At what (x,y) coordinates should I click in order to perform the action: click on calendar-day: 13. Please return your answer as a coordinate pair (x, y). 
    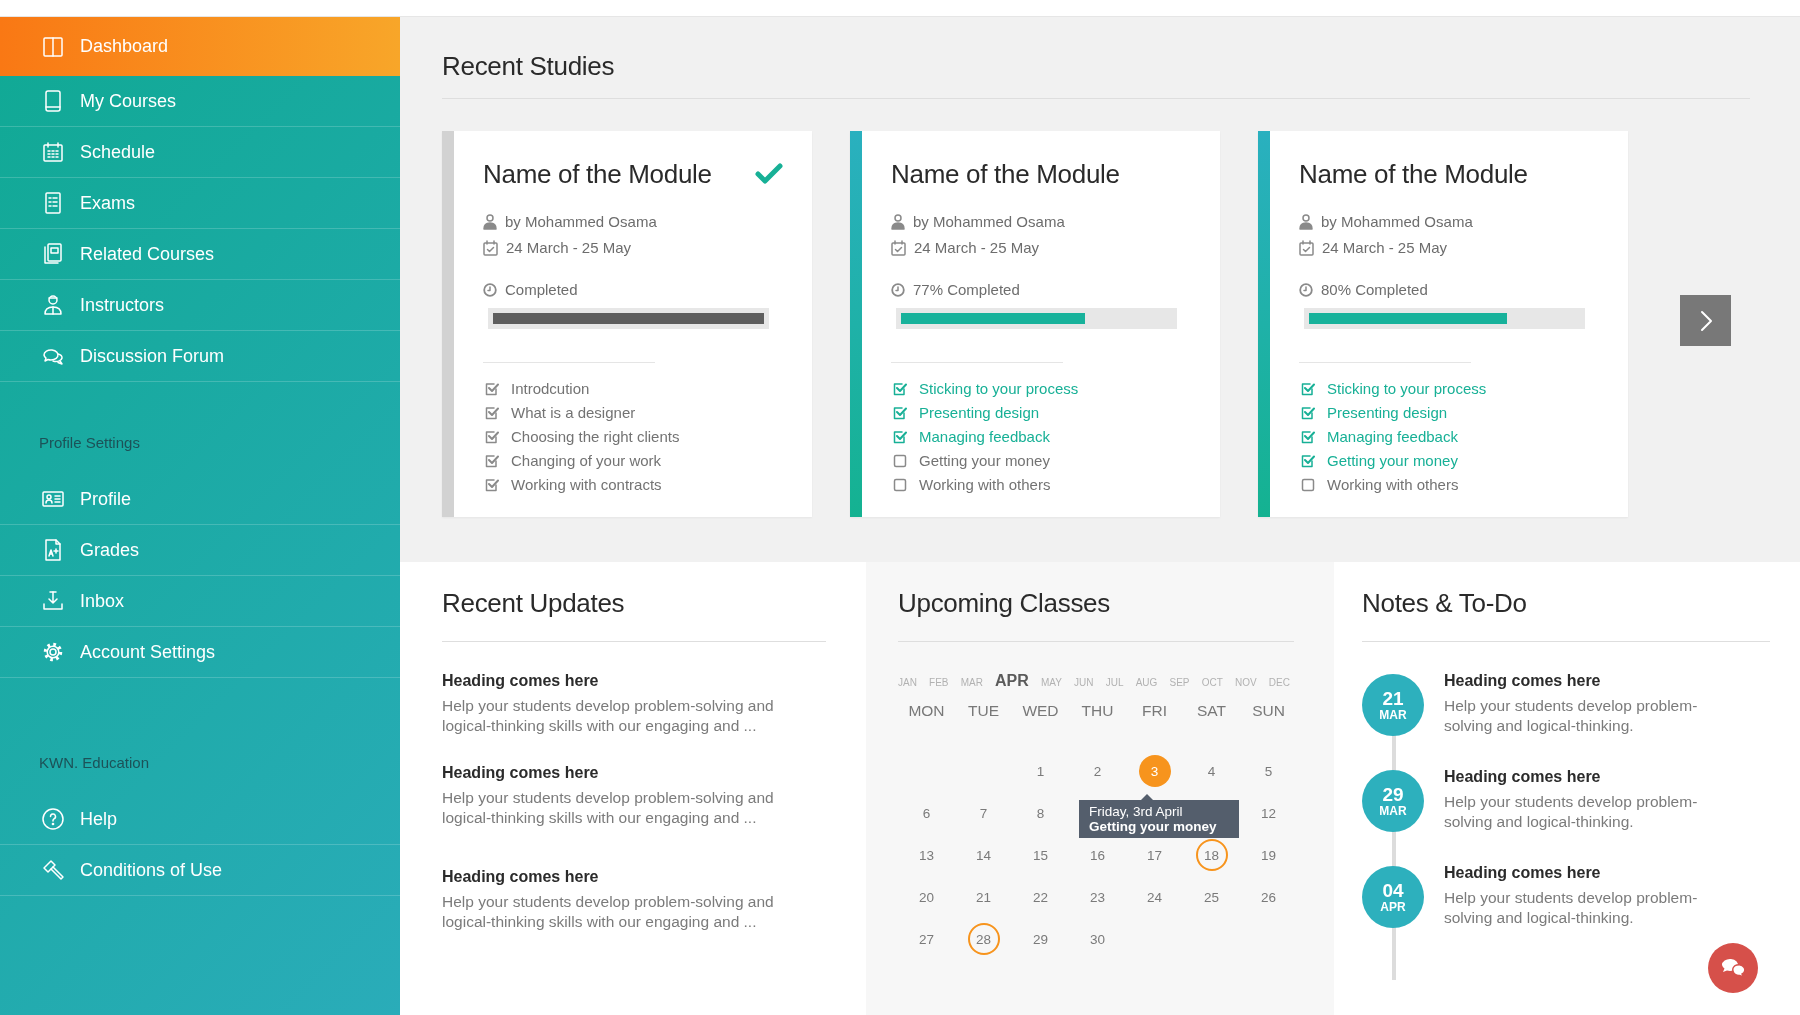
    Looking at the image, I should click on (926, 855).